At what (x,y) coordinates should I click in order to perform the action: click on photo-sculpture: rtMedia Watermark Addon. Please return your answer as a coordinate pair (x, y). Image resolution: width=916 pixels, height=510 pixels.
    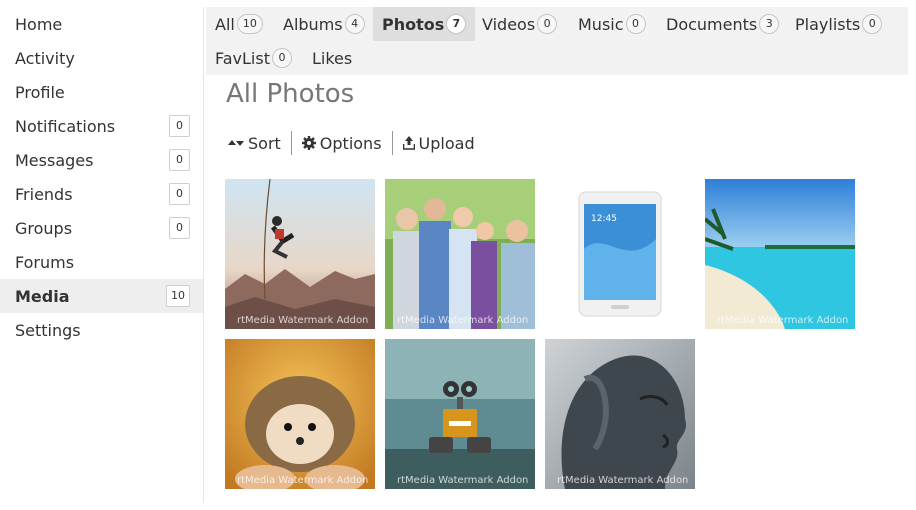
    Looking at the image, I should click on (620, 414).